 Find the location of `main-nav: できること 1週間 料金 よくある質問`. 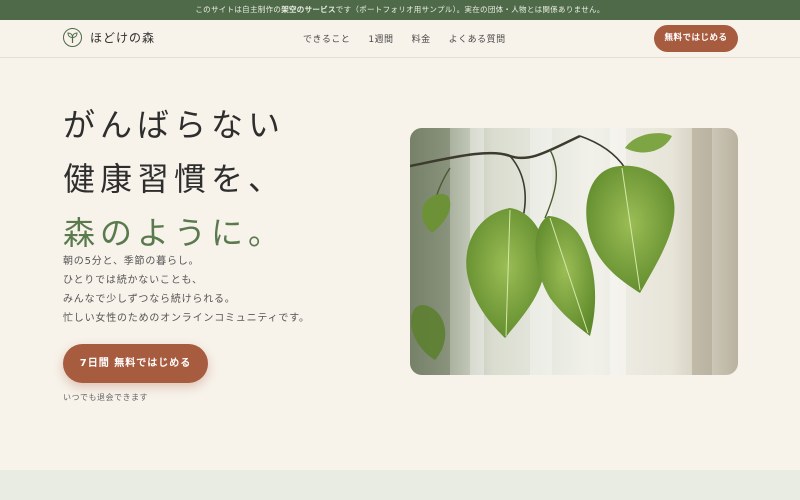

main-nav: できること 1週間 料金 よくある質問 is located at coordinates (413, 38).